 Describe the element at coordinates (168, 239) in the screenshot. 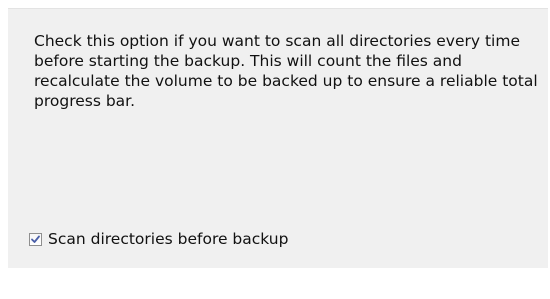

I see `scan-directories-label: Scan directories before backup` at that location.